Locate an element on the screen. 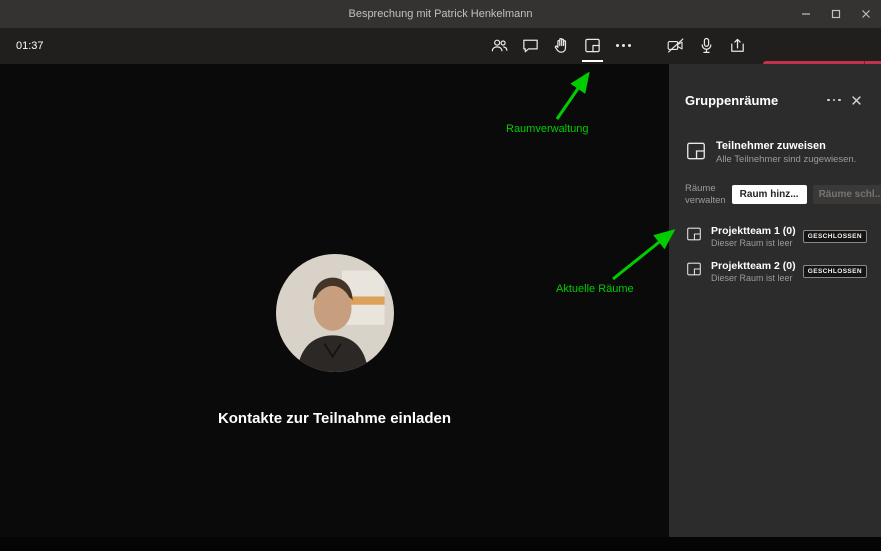 Image resolution: width=881 pixels, height=551 pixels. bottom-strip is located at coordinates (440, 544).